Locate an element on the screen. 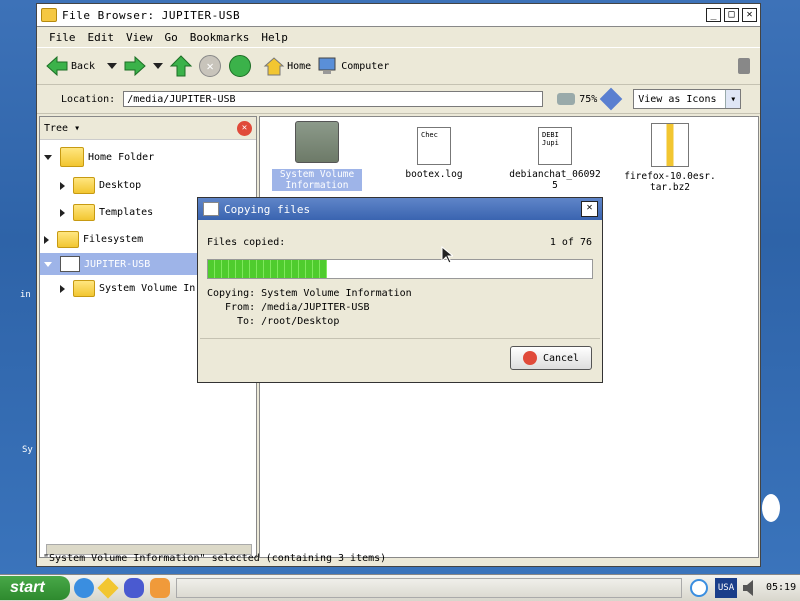 The image size is (800, 601). menu-bookmarks: Bookmarks is located at coordinates (220, 37).